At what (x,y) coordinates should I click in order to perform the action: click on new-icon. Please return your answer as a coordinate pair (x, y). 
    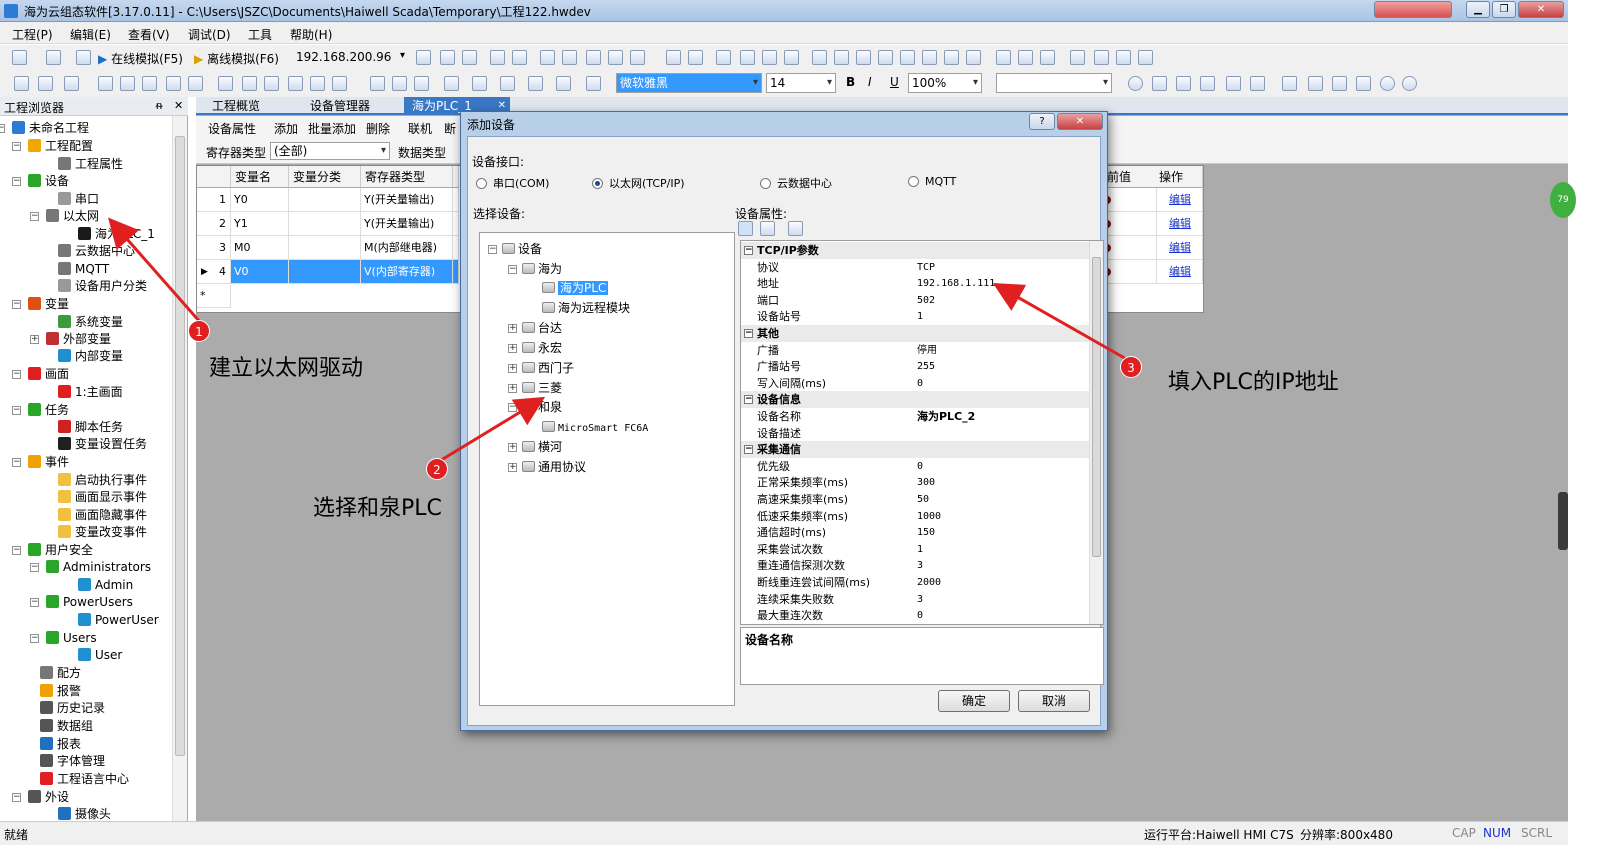
    Looking at the image, I should click on (19, 57).